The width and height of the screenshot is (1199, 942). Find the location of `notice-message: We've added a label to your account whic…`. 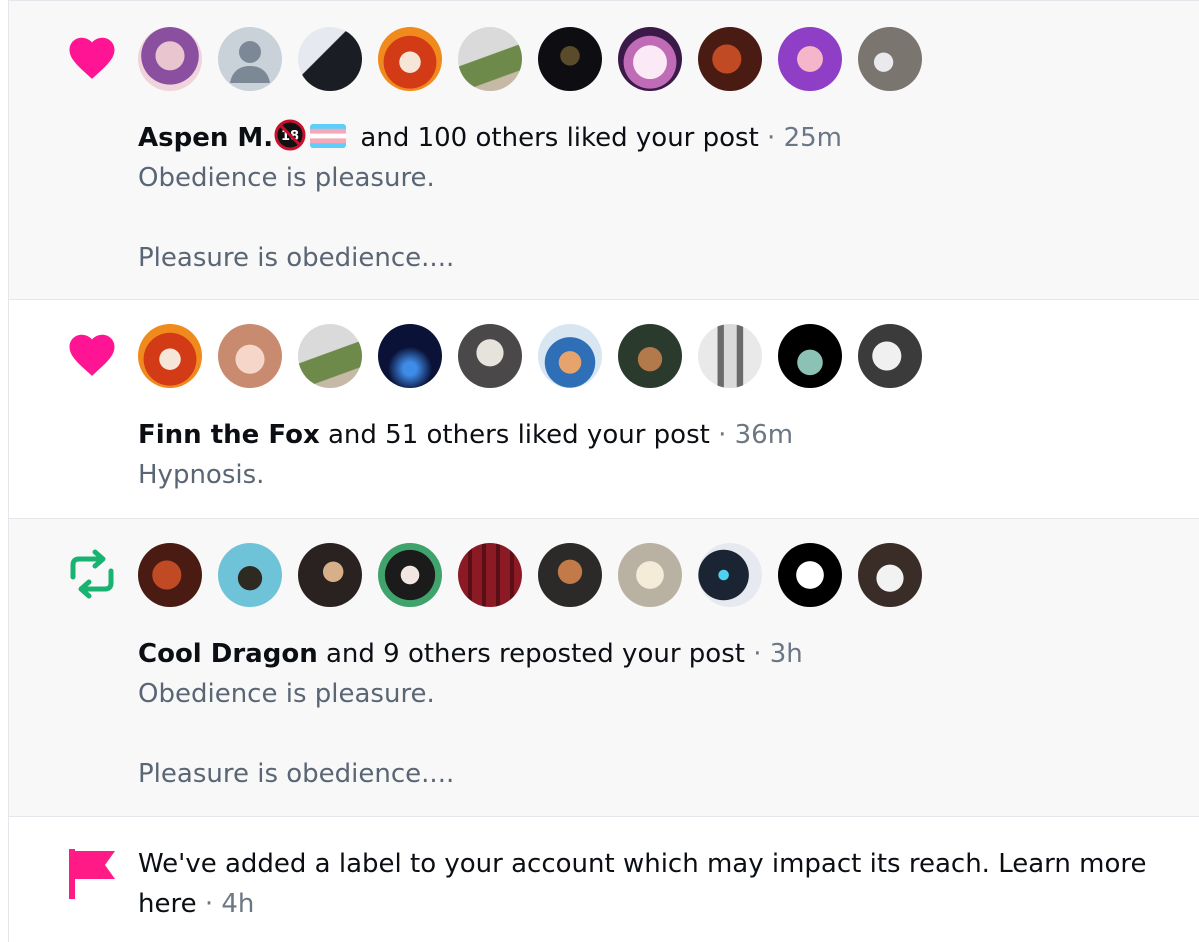

notice-message: We've added a label to your account whic… is located at coordinates (642, 884).